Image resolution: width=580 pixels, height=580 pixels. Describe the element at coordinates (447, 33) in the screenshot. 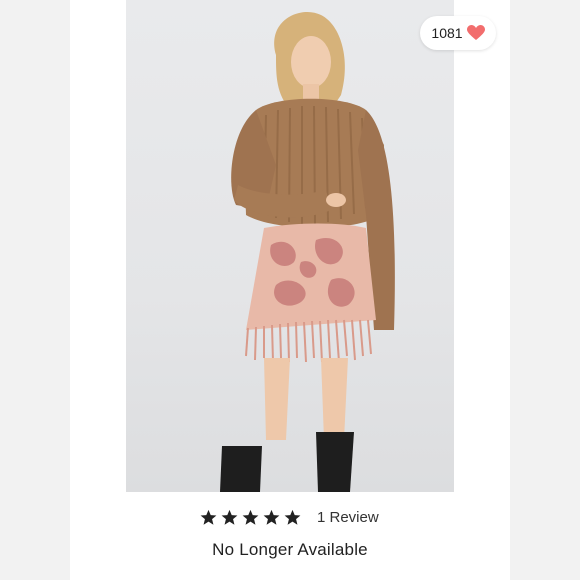

I see `like-count: 1081` at that location.